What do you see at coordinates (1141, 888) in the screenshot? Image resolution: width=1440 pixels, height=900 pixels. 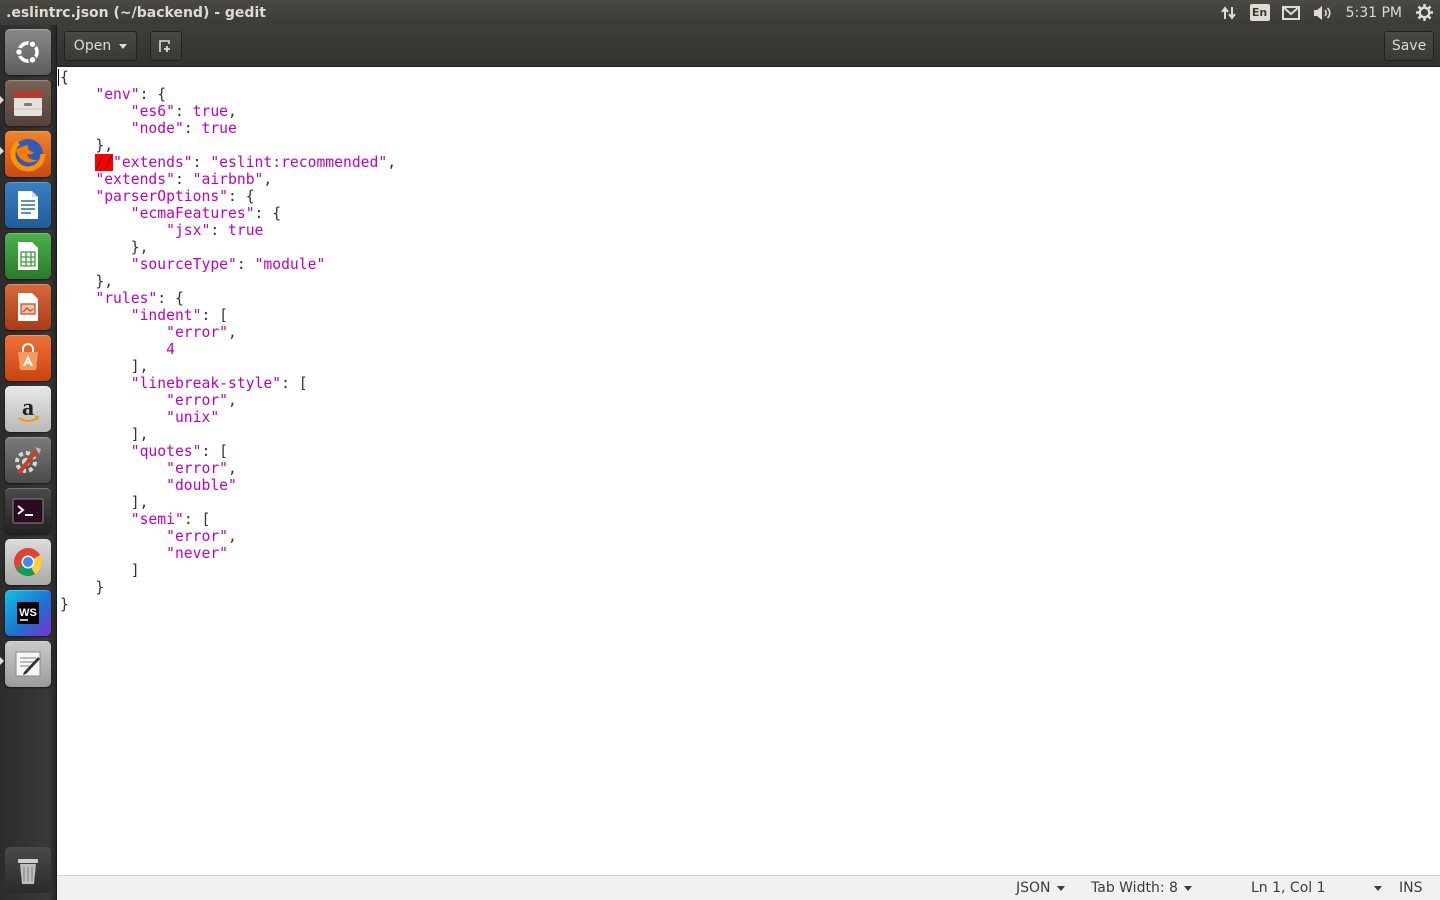 I see `tab-width-selector: Tab Width: 8` at bounding box center [1141, 888].